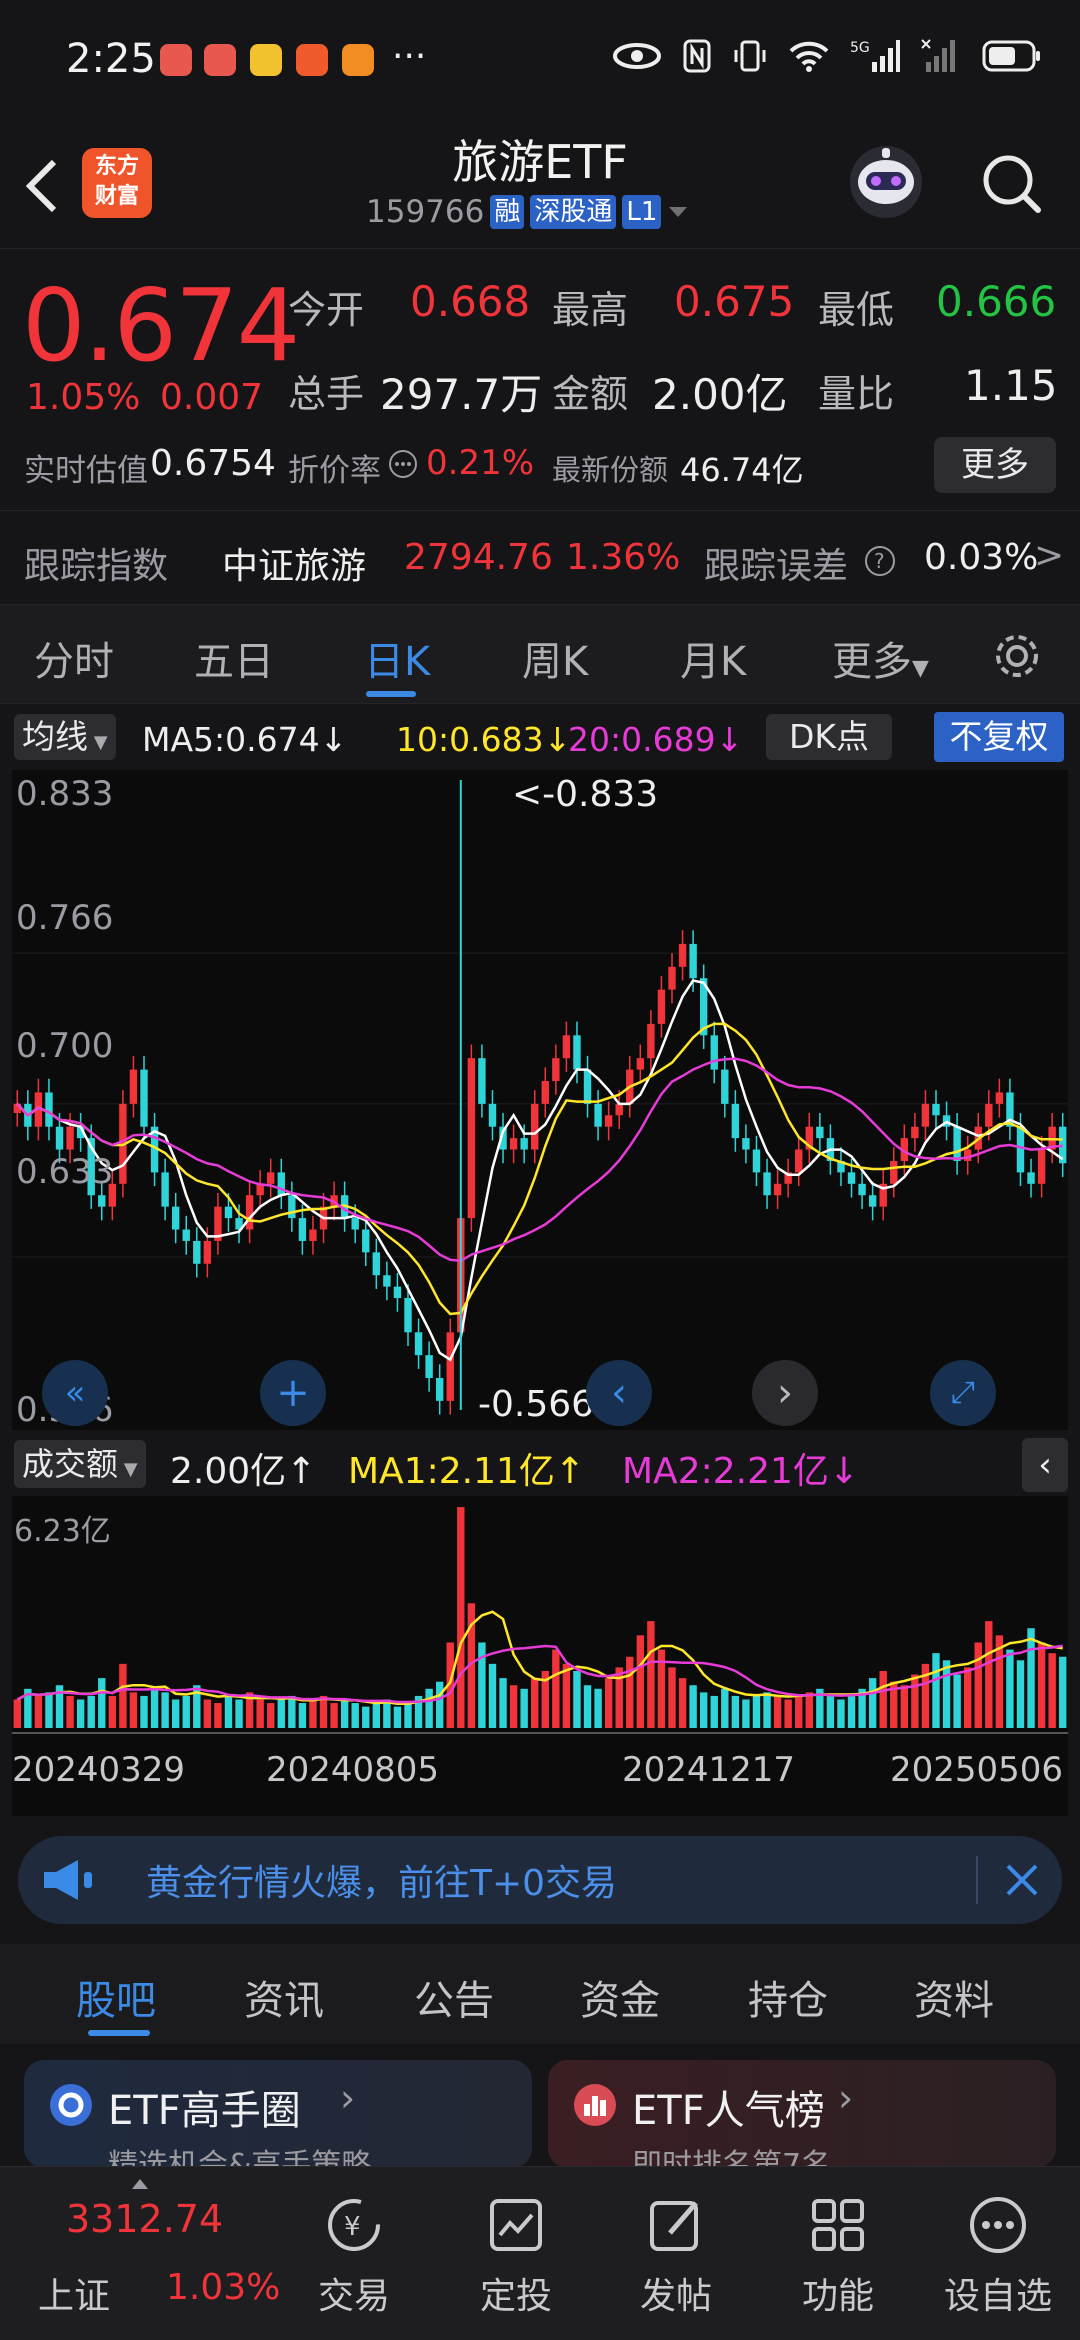 The height and width of the screenshot is (2340, 1080). Describe the element at coordinates (116, 1997) in the screenshot. I see `tab-guba: 股吧` at that location.